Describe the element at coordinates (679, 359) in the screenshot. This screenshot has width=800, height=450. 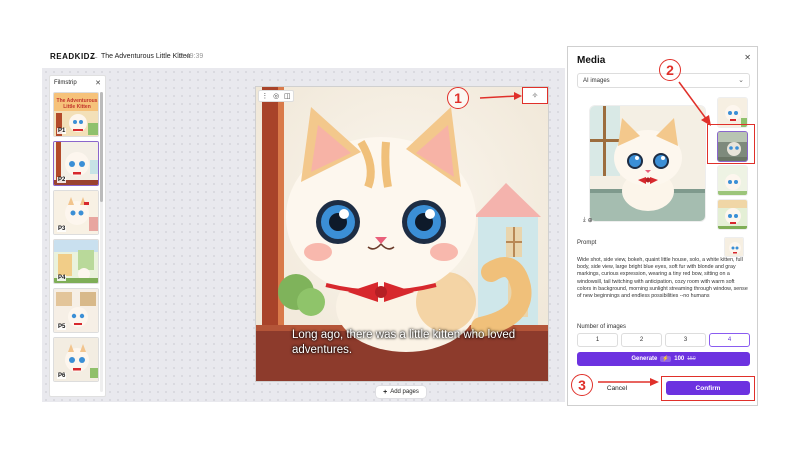
I see `credit-cost: 100` at that location.